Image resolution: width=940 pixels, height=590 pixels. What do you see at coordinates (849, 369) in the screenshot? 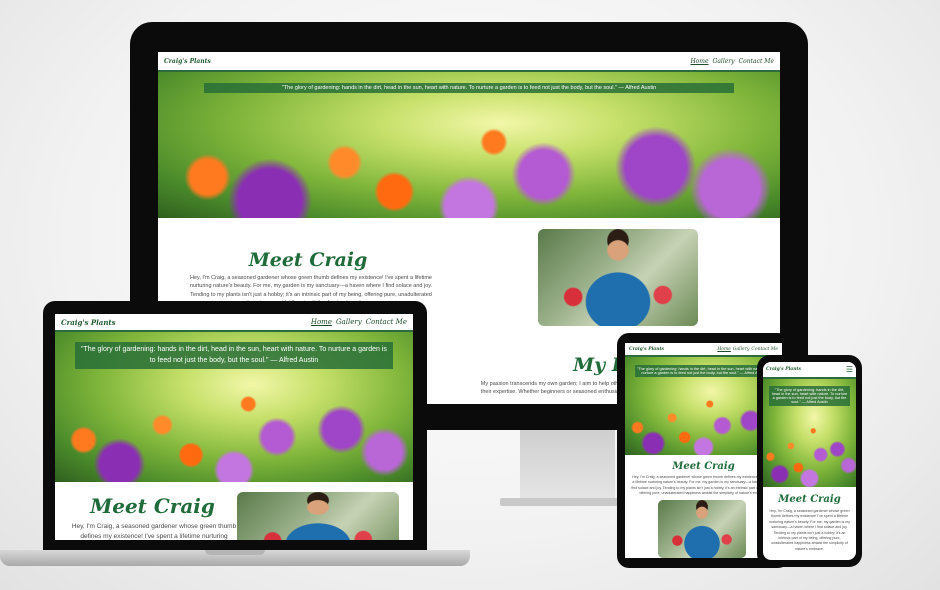
I see `hamburger-menu-icon: ☰` at bounding box center [849, 369].